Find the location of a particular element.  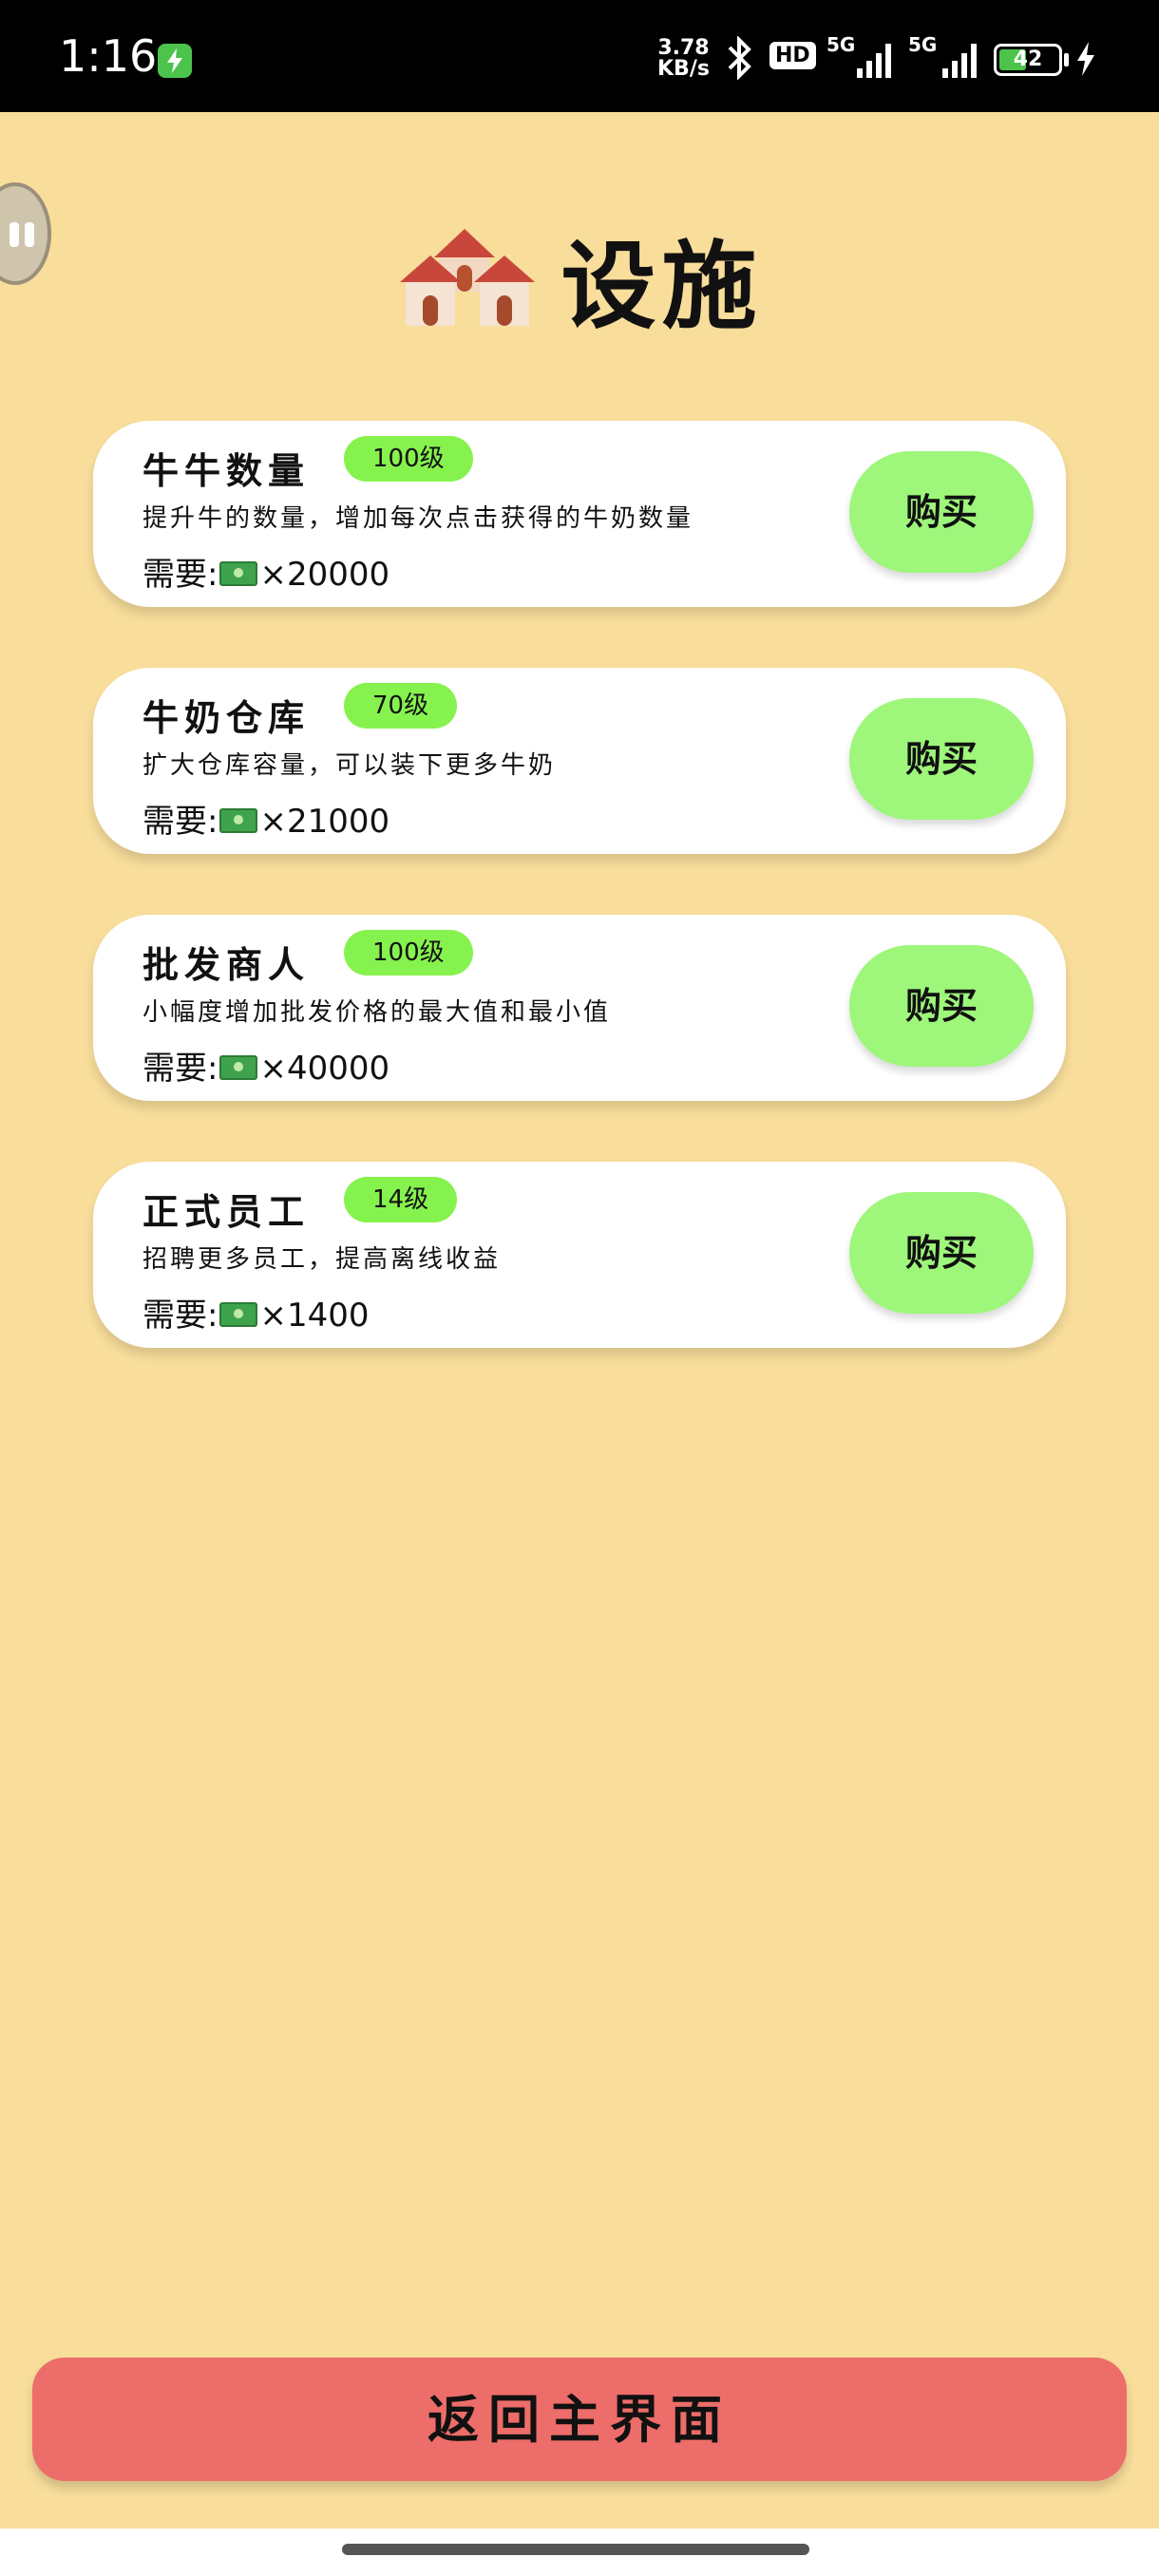

facility-card-staff: 正式员工 14级 招聘更多员工，提高离线收益 需要: ×1400 购买 is located at coordinates (579, 1255).